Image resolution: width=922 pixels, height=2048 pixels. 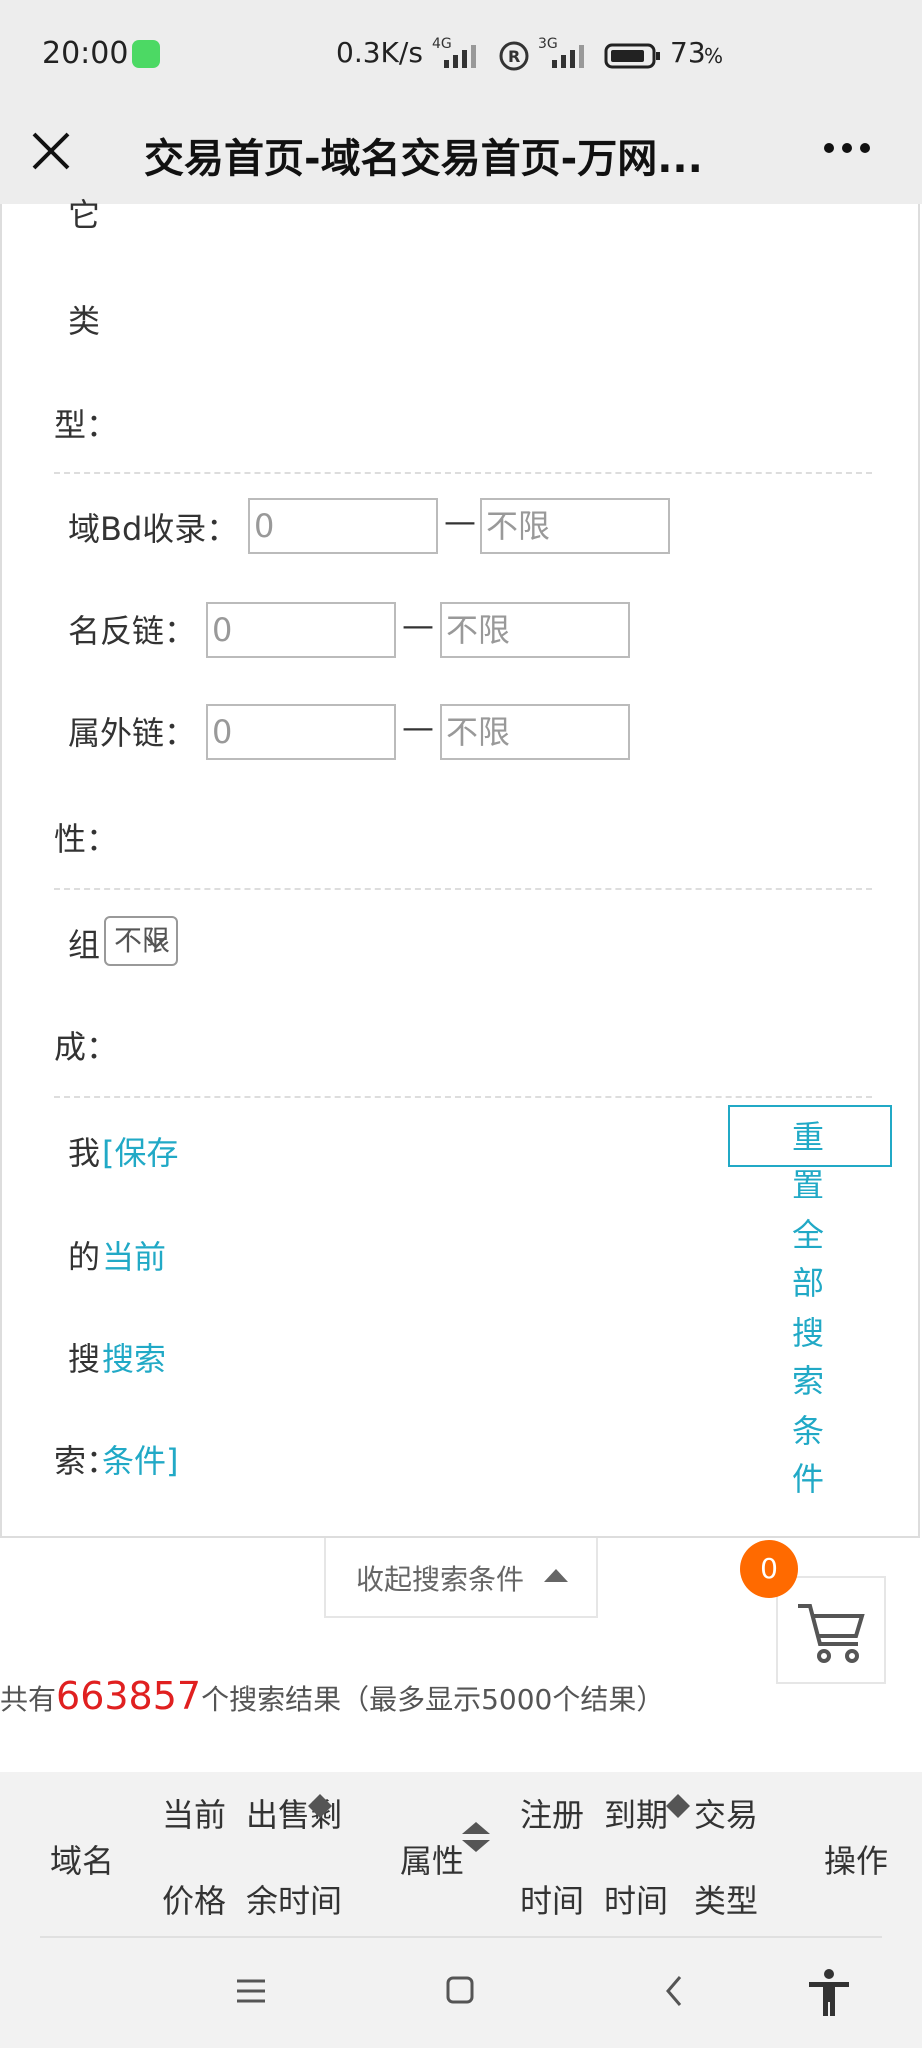 What do you see at coordinates (432, 1861) in the screenshot?
I see `column-attributes: 属性` at bounding box center [432, 1861].